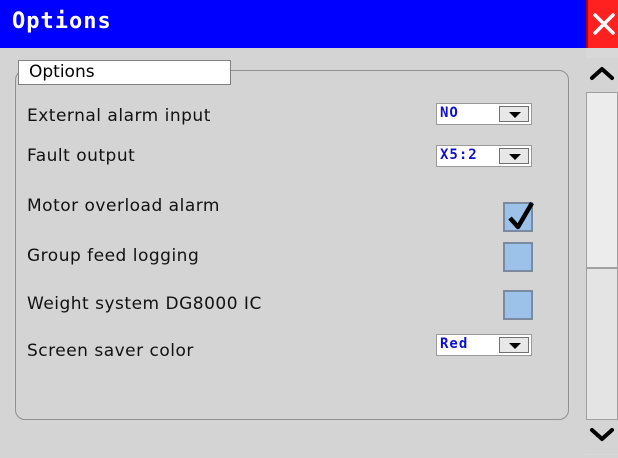 The height and width of the screenshot is (458, 618). What do you see at coordinates (459, 155) in the screenshot?
I see `dropdown-value: X5:2` at bounding box center [459, 155].